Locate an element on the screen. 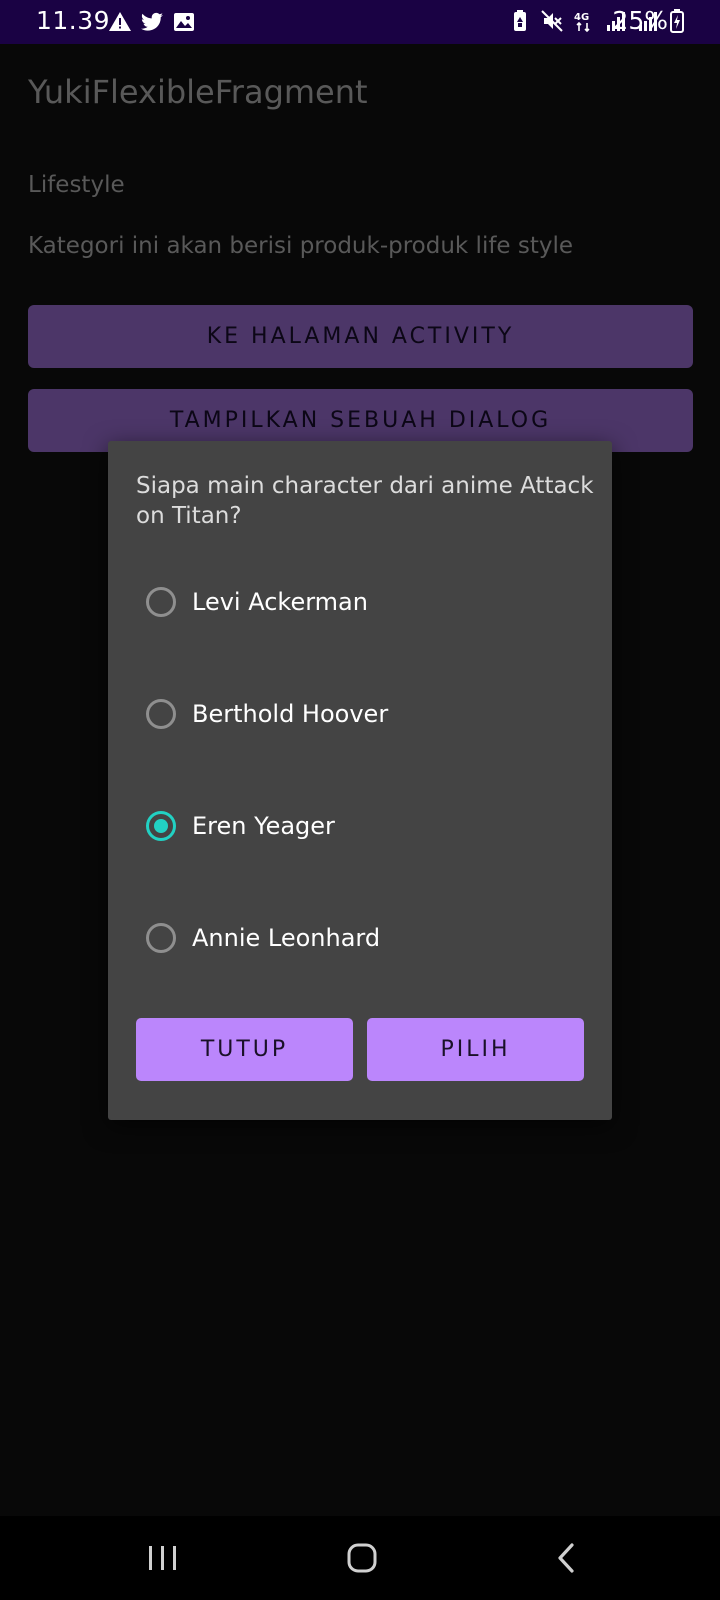  4g-icon: 4G is located at coordinates (582, 22).